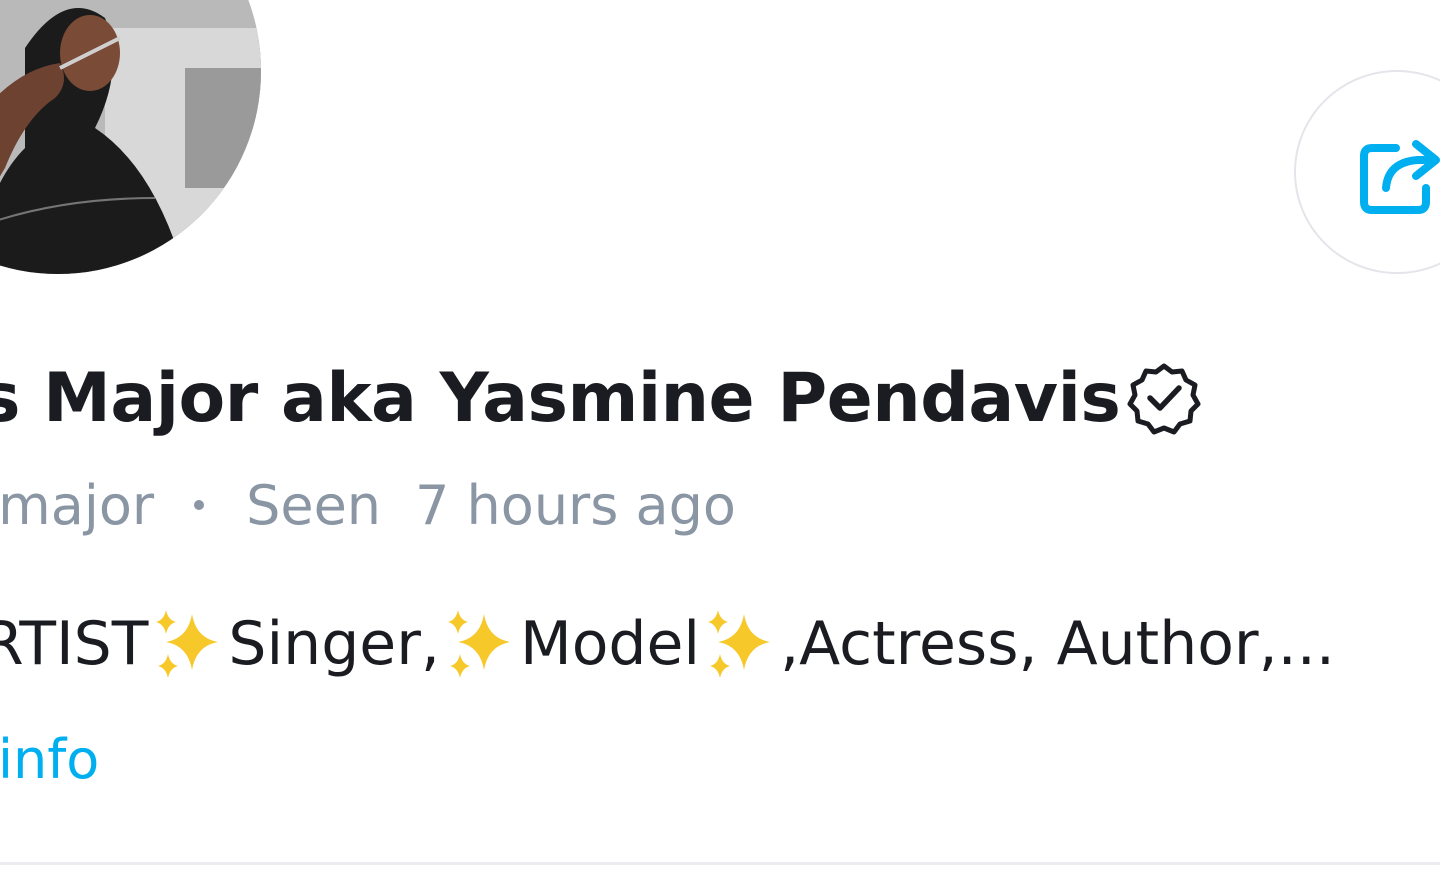  What do you see at coordinates (199, 505) in the screenshot?
I see `separator-dot` at bounding box center [199, 505].